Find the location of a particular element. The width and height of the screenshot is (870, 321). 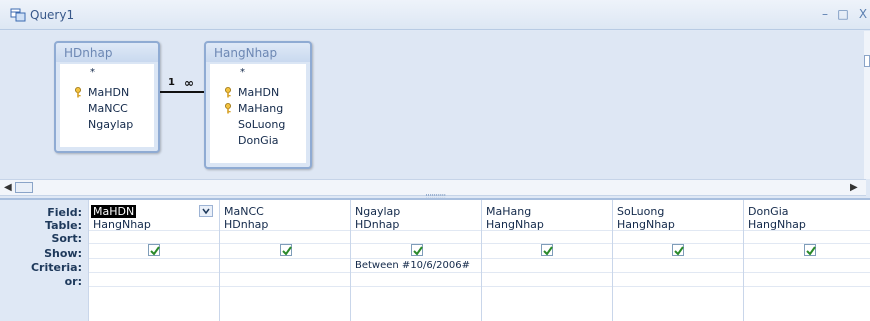

grid-column: MaNCC HDnhap is located at coordinates (284, 260).